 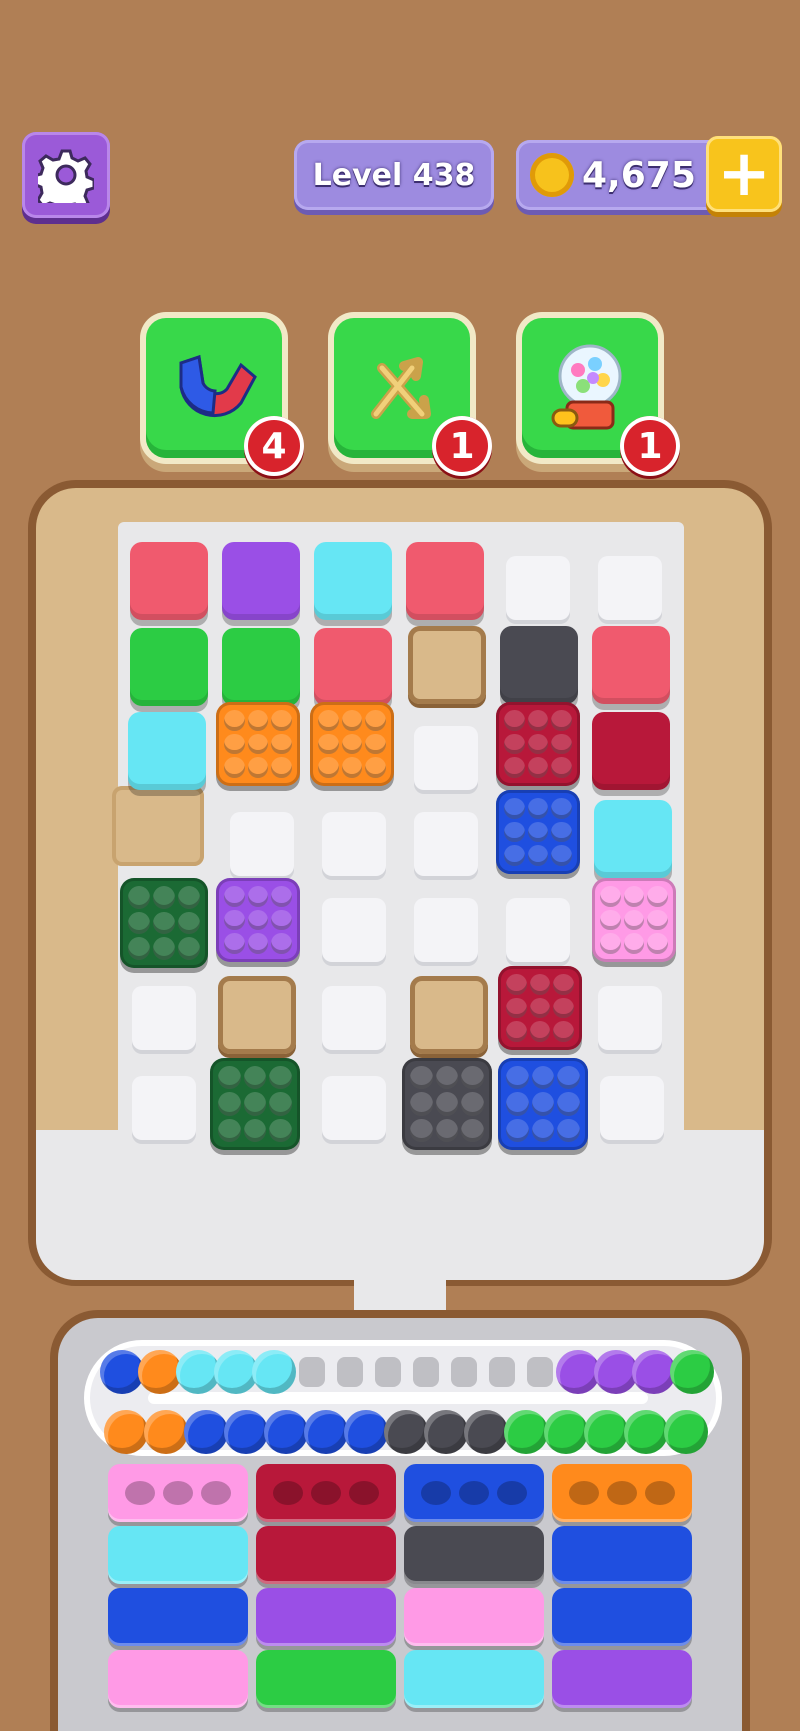 What do you see at coordinates (539, 665) in the screenshot?
I see `block-dark-gray` at bounding box center [539, 665].